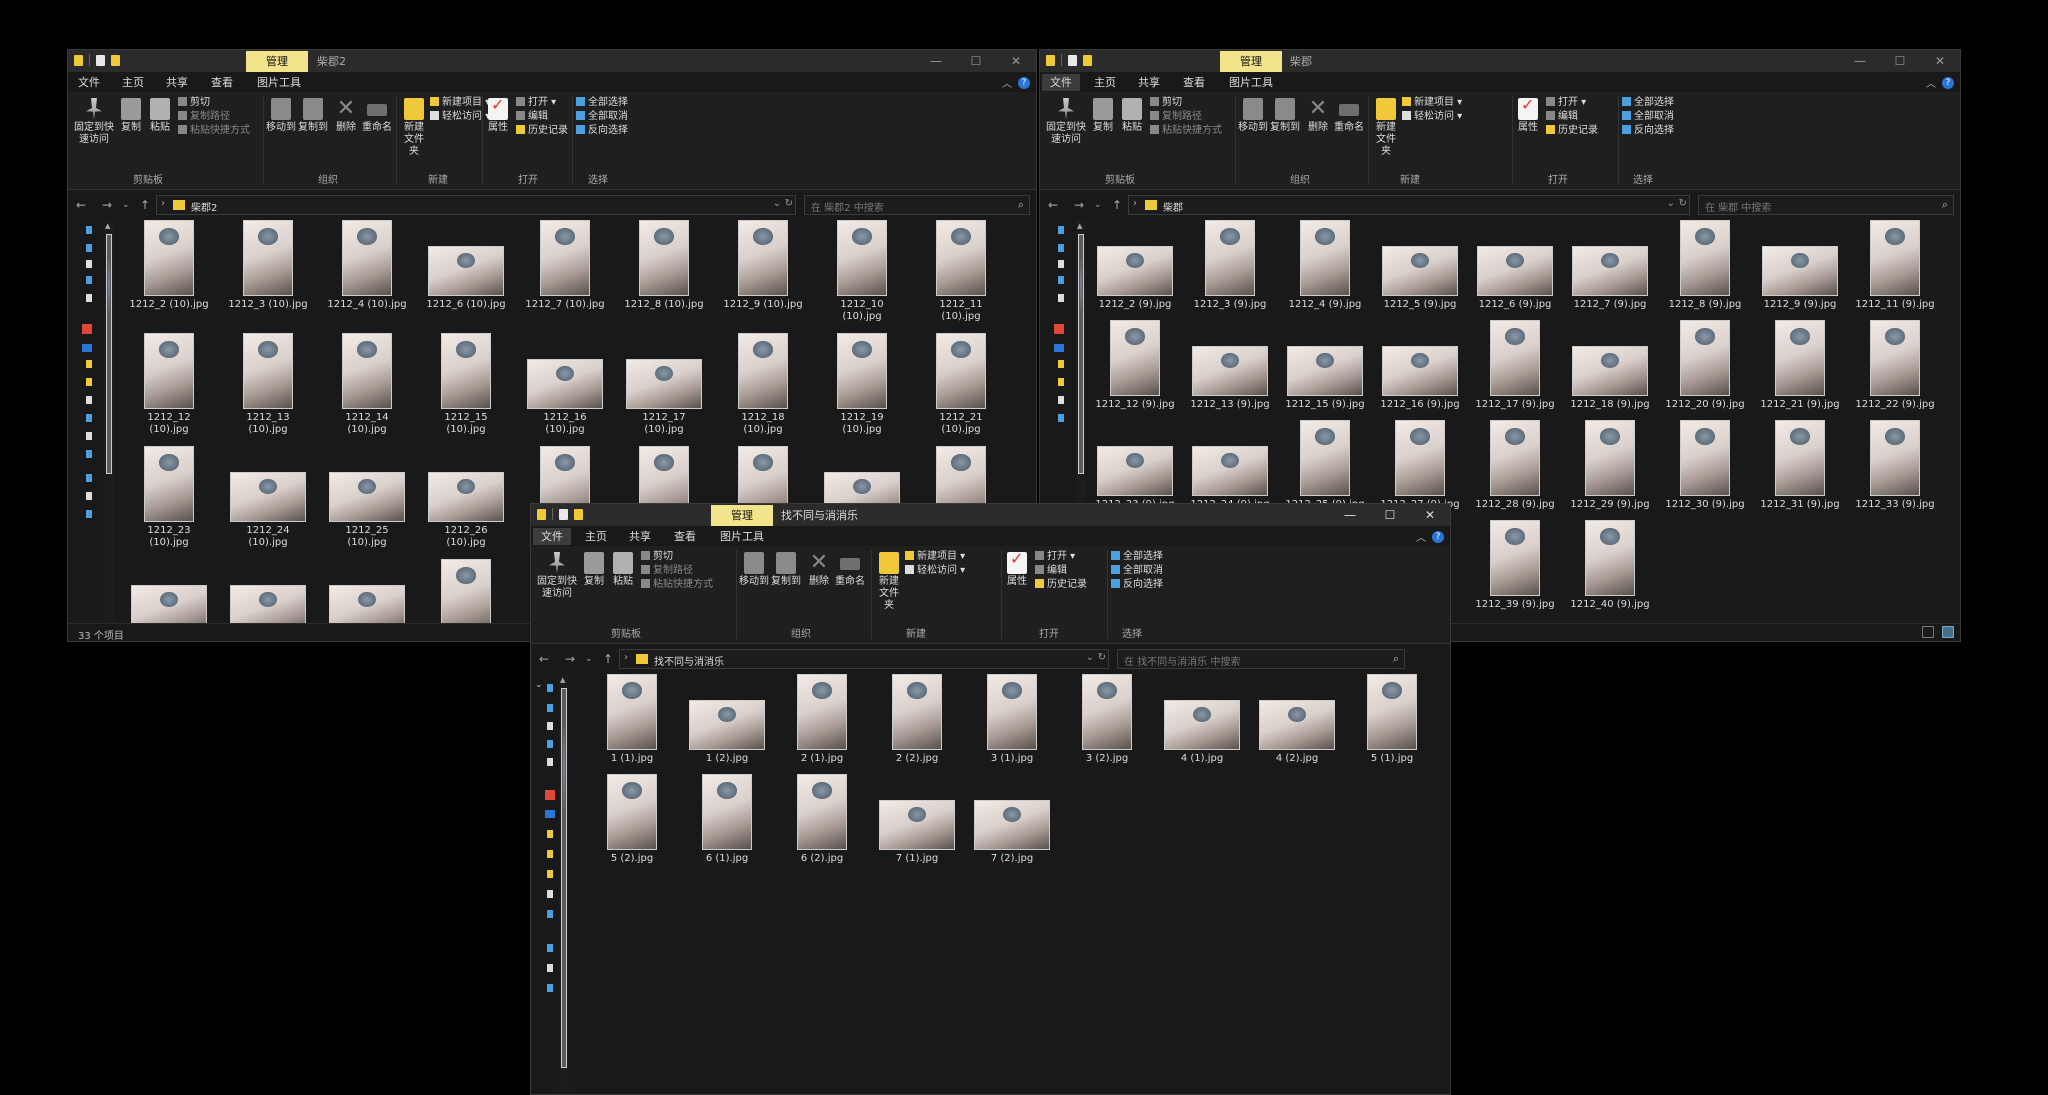  I want to click on address-bar: › 找不同与消消乐 ⌄ ↻, so click(864, 659).